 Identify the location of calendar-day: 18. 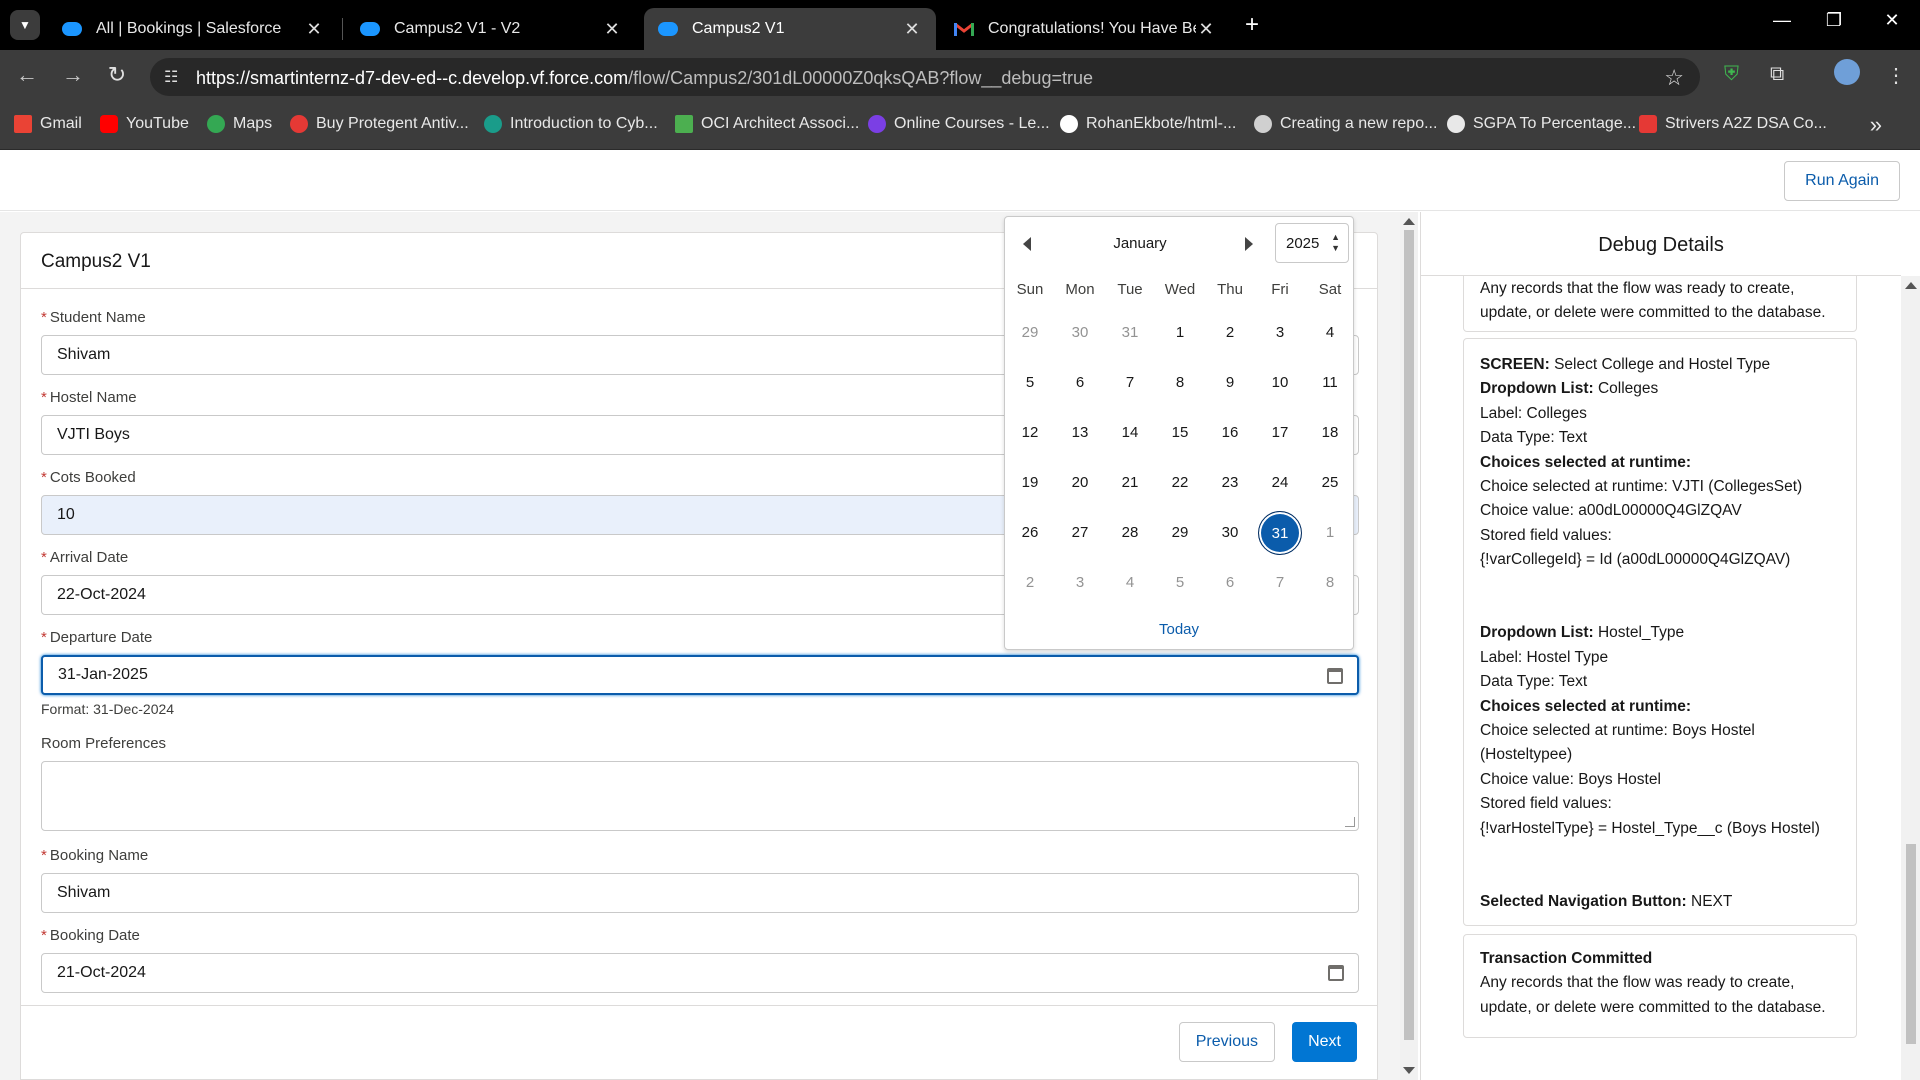
(1330, 433).